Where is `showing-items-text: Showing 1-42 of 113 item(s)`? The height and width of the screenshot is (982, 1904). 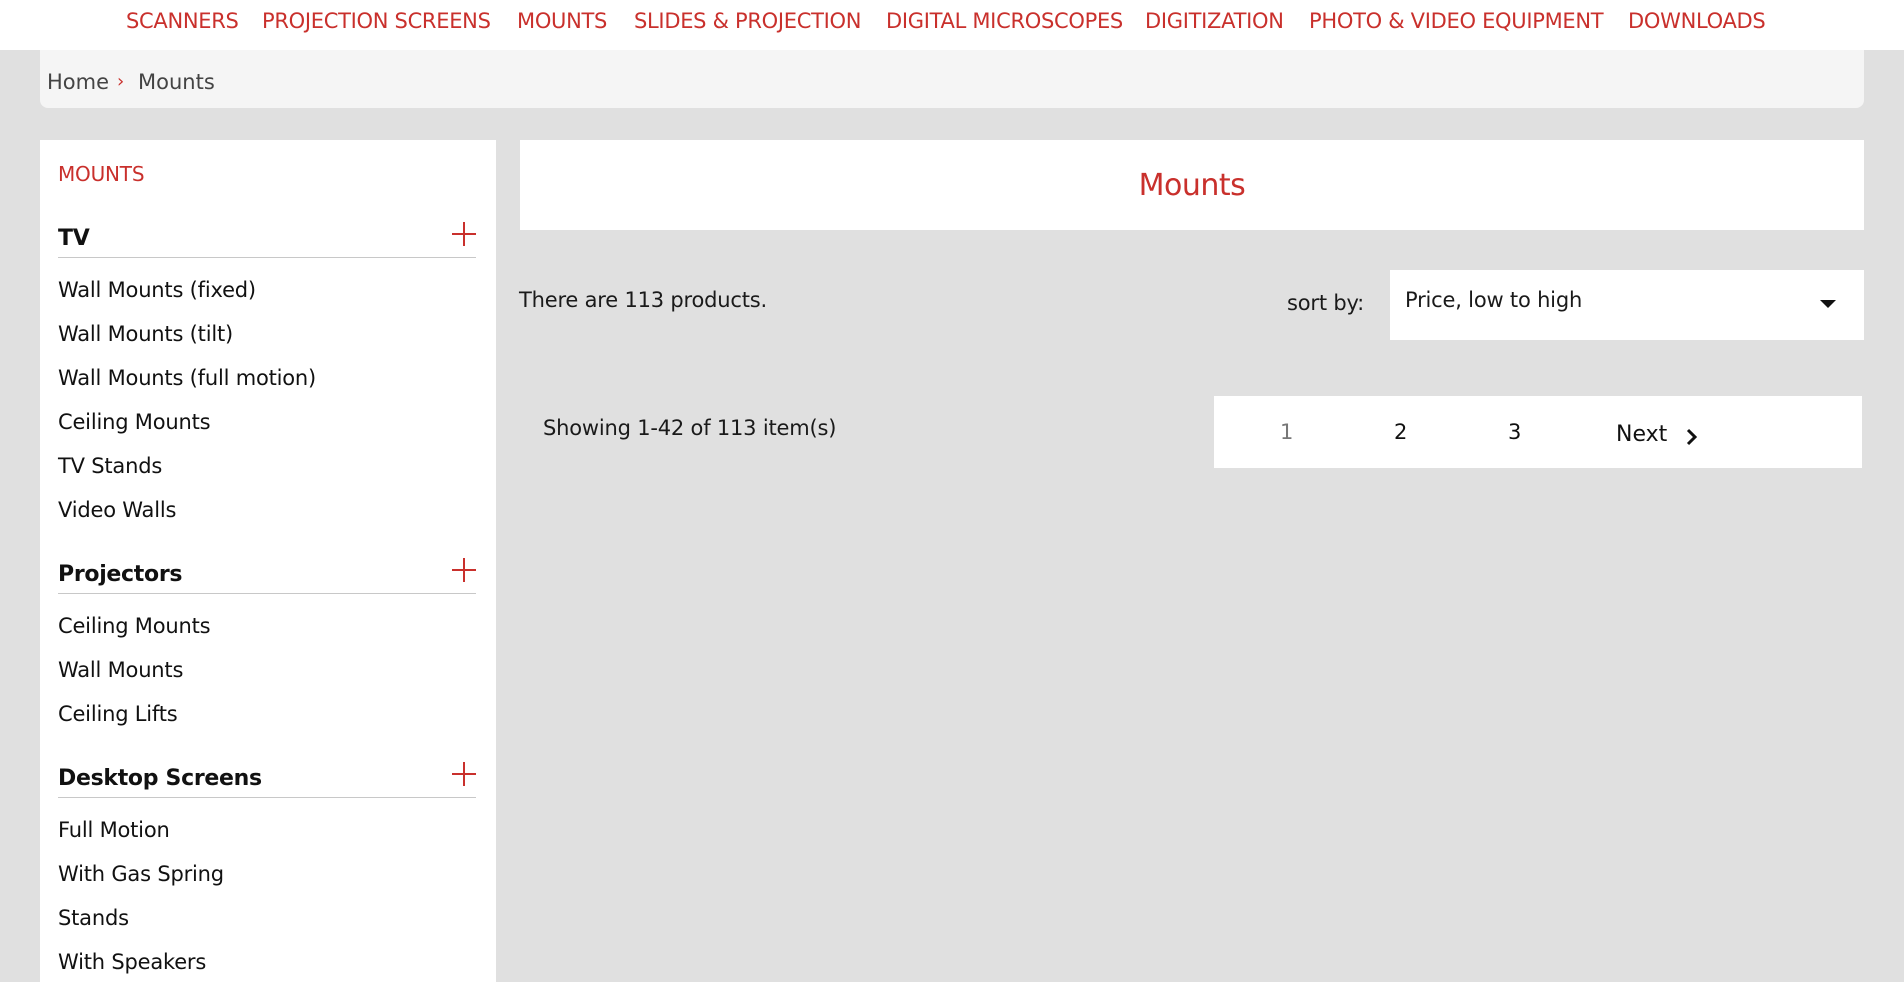 showing-items-text: Showing 1-42 of 113 item(s) is located at coordinates (690, 428).